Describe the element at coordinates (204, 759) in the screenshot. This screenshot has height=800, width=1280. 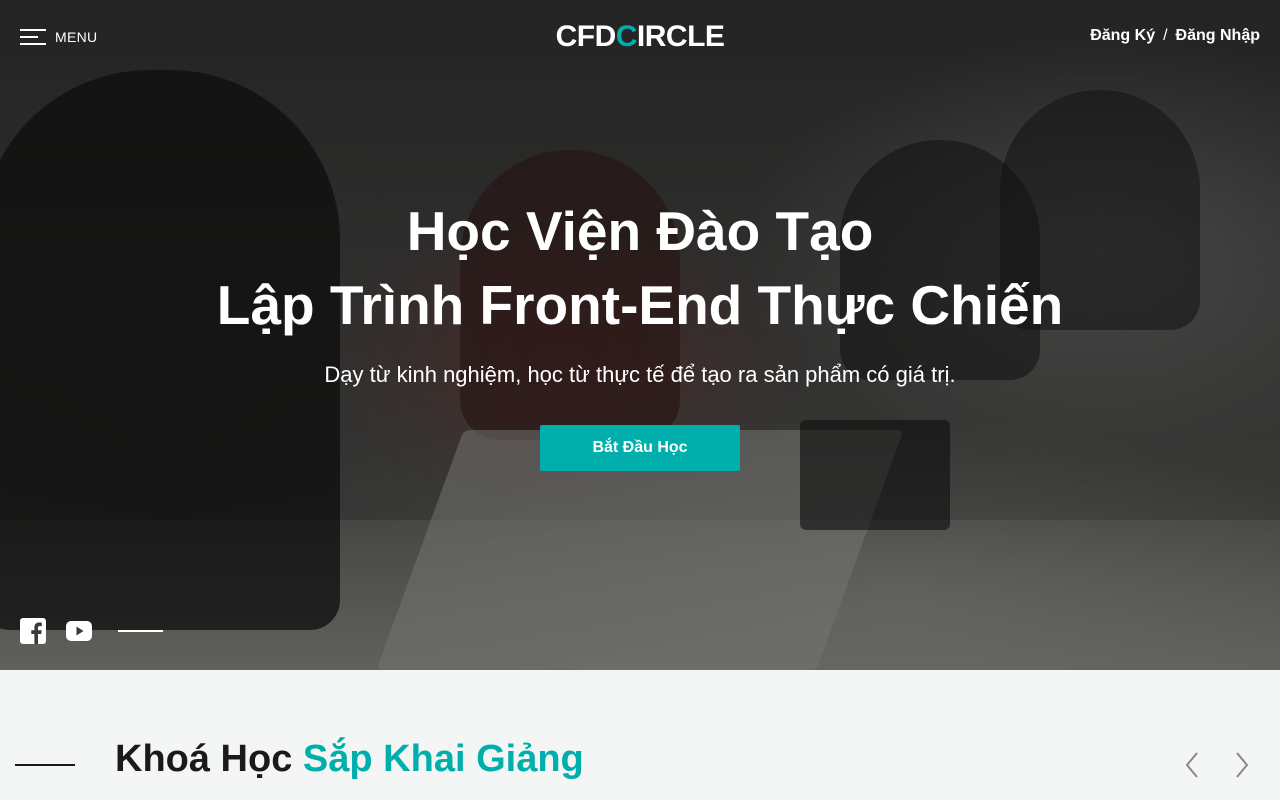
I see `section-title-plain: Khoá Học` at that location.